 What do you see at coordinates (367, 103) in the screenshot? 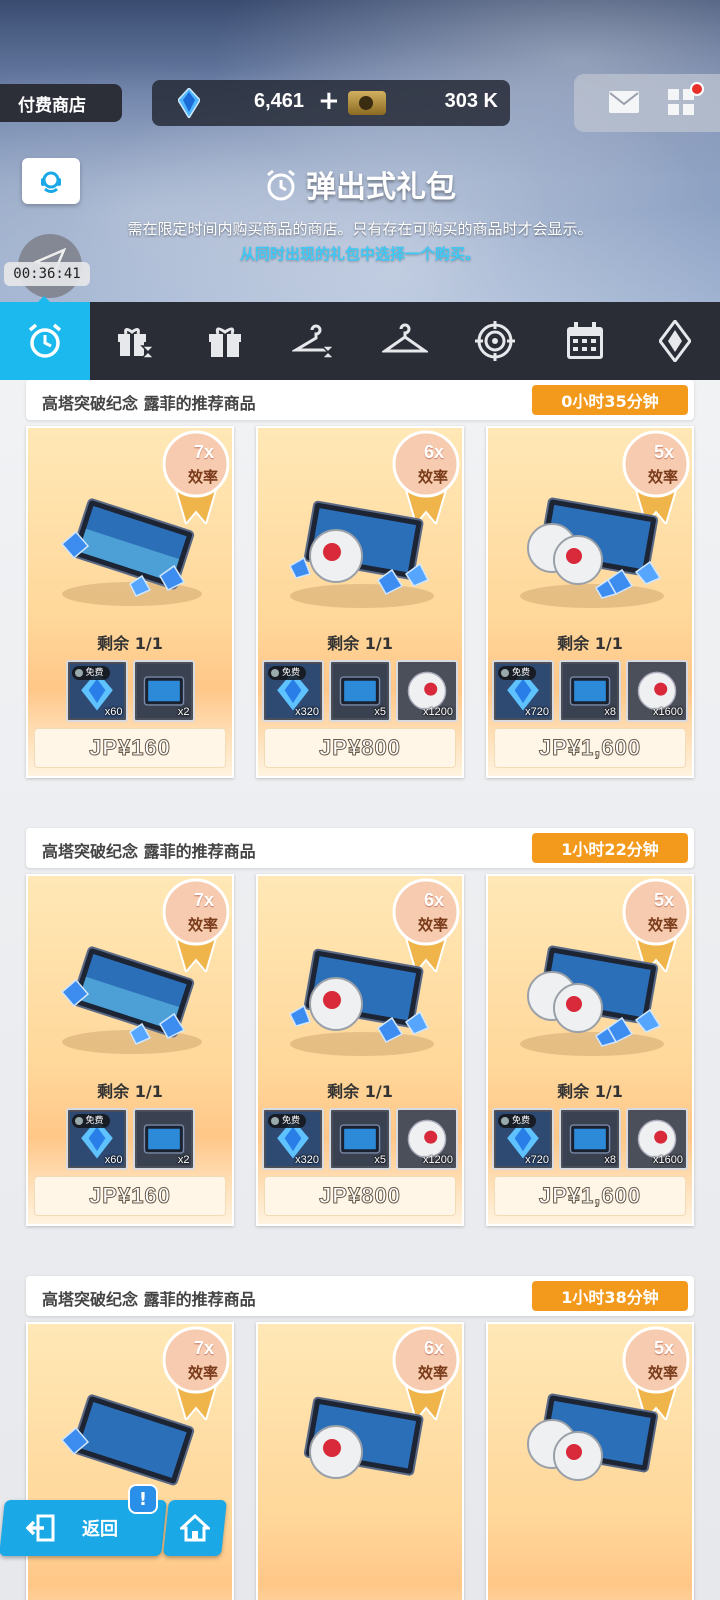
I see `credit-icon` at bounding box center [367, 103].